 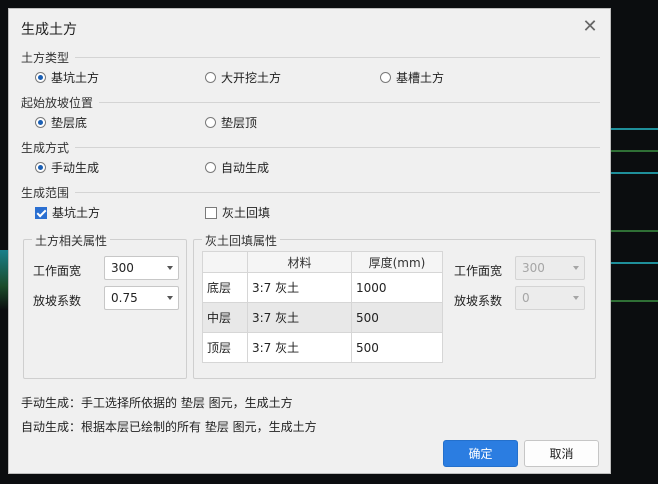 What do you see at coordinates (60, 102) in the screenshot?
I see `section-label: 起始放坡位置` at bounding box center [60, 102].